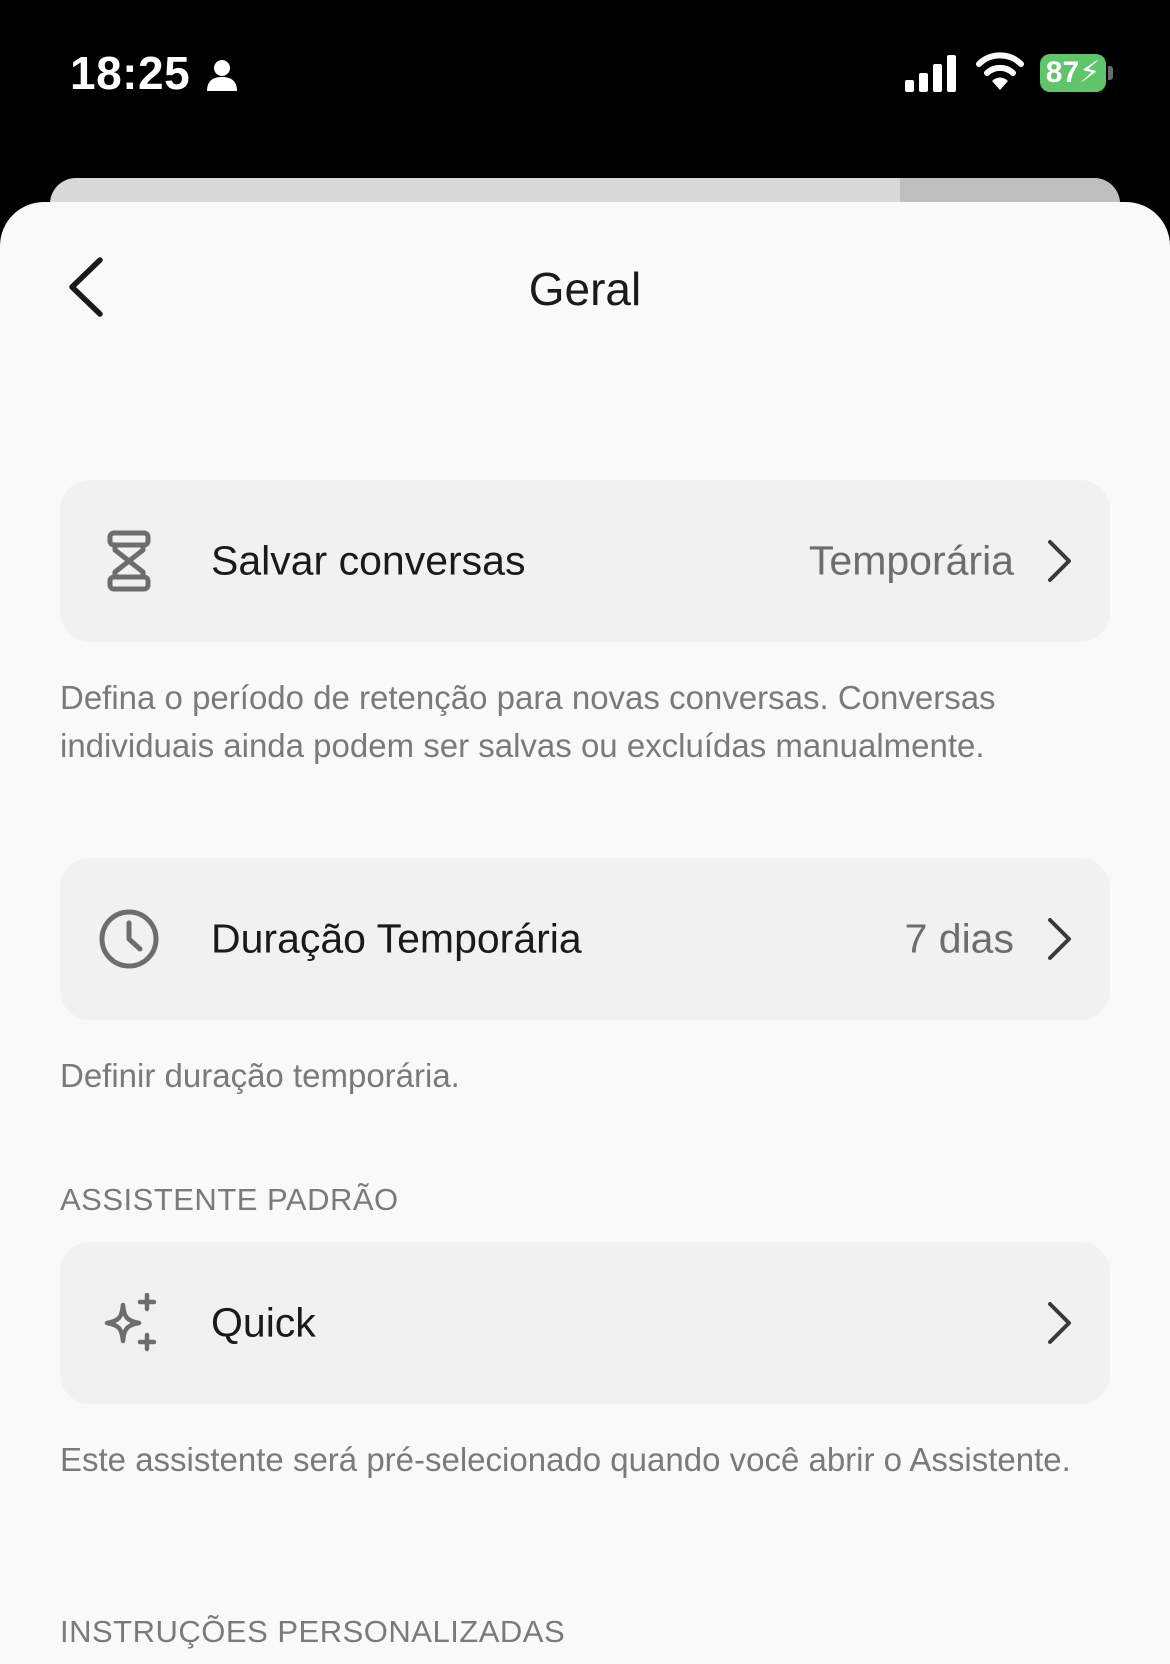 This screenshot has height=1664, width=1170. I want to click on temporary-duration-value: 7 dias, so click(959, 938).